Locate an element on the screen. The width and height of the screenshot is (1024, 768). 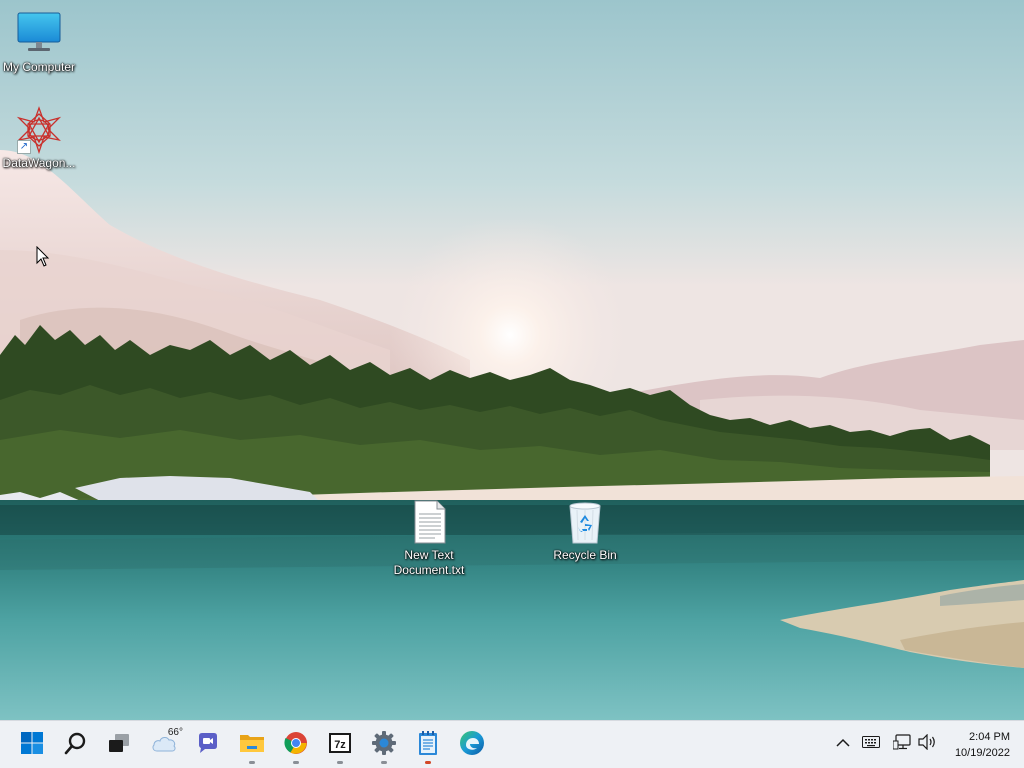
desktop-icon-my-computer: My Computer is located at coordinates (39, 42).